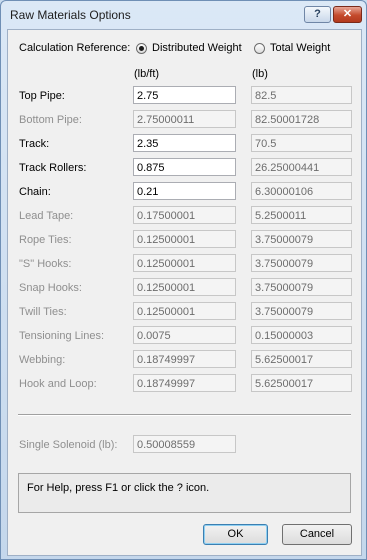 This screenshot has height=560, width=367. I want to click on webbing-total-field, so click(301, 359).